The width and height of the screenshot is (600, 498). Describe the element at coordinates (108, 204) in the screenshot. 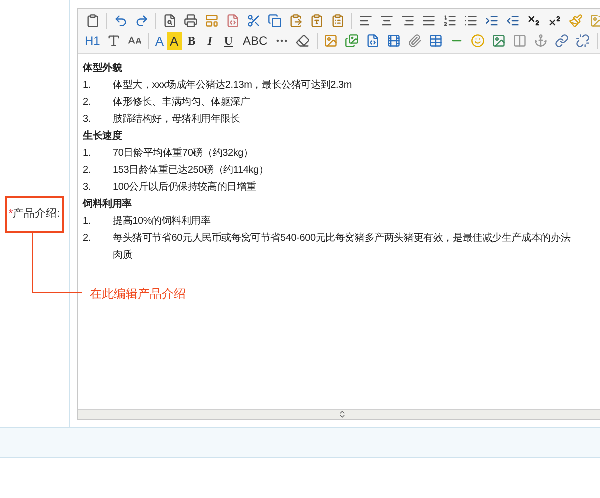

I see `section-heading: 饲料利用率` at that location.